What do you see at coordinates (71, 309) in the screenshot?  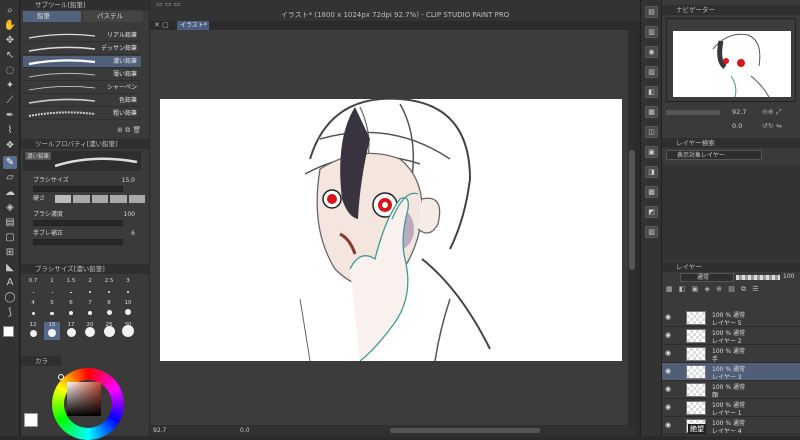 I see `brush-size-option: 6` at bounding box center [71, 309].